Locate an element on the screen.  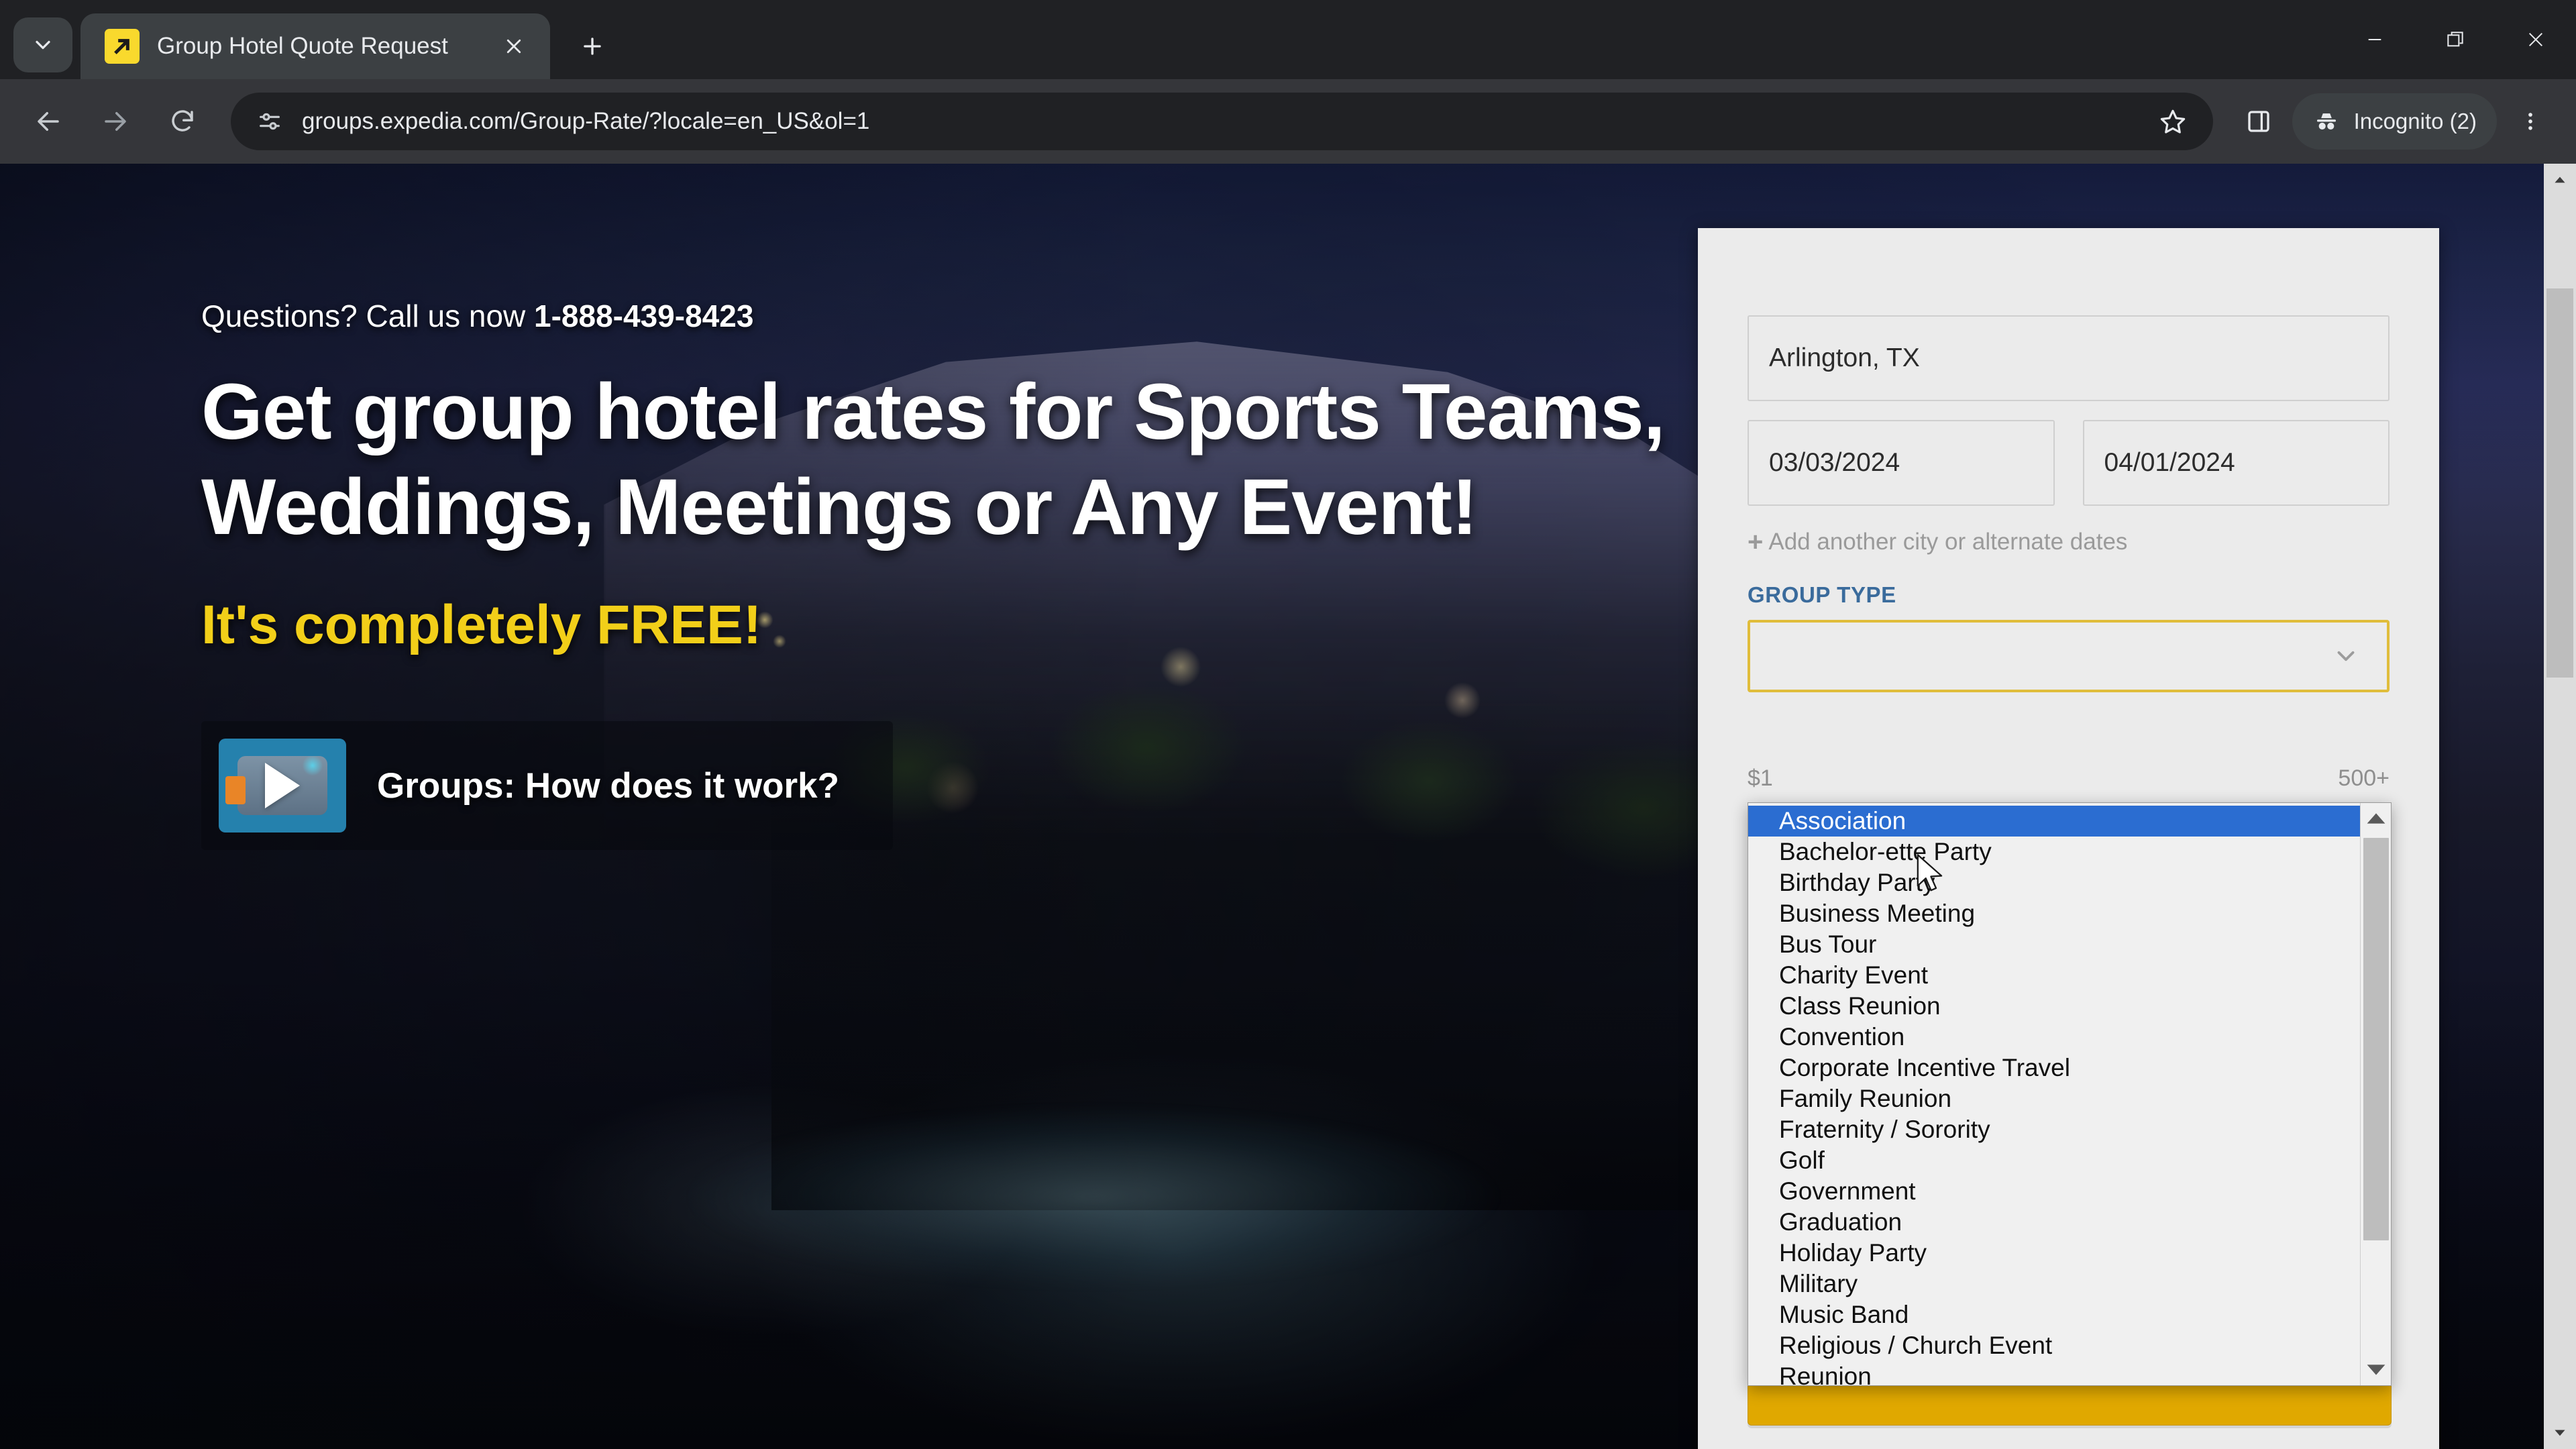
video-cta-label: Groups: How does it work? is located at coordinates (608, 785).